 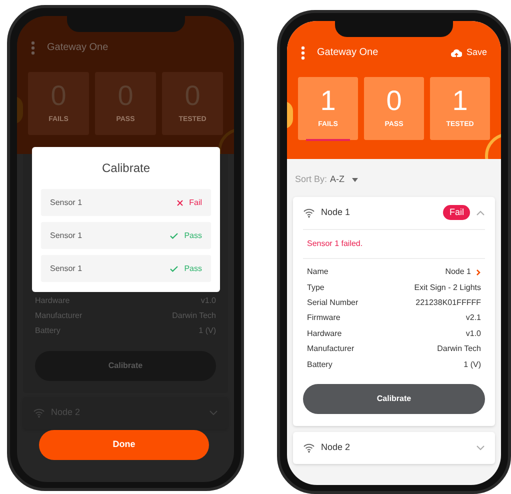 What do you see at coordinates (326, 179) in the screenshot?
I see `sort-dropdown: Sort By: A-Z` at bounding box center [326, 179].